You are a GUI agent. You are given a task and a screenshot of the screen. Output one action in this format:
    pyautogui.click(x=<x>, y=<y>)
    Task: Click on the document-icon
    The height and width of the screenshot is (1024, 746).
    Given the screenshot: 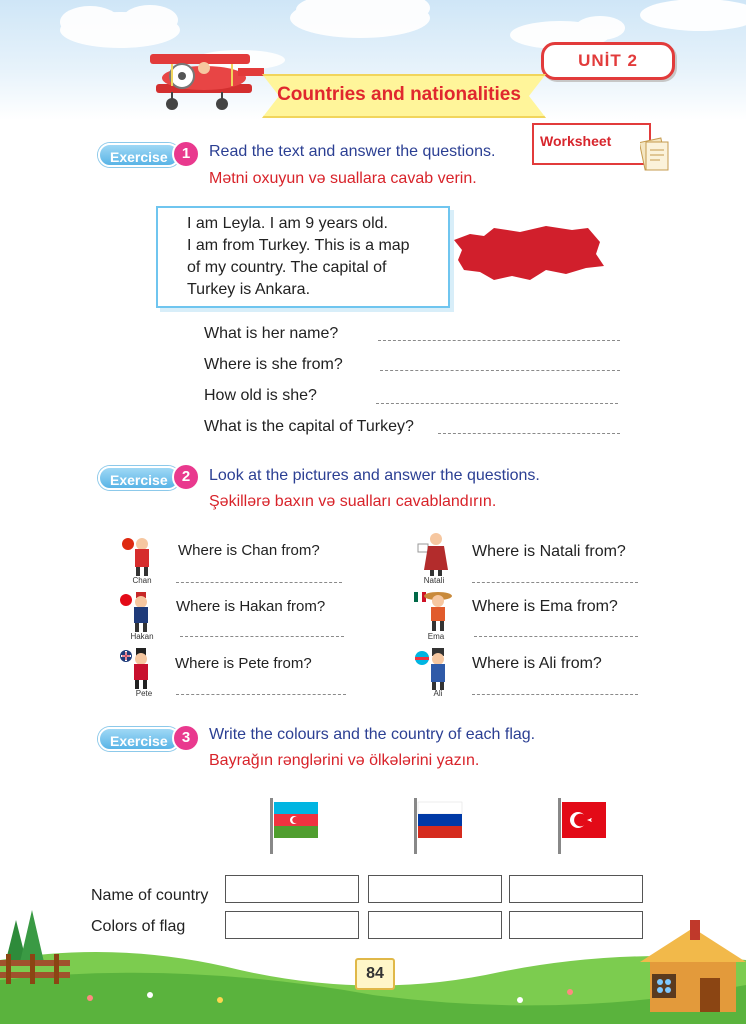 What is the action you would take?
    pyautogui.click(x=654, y=154)
    